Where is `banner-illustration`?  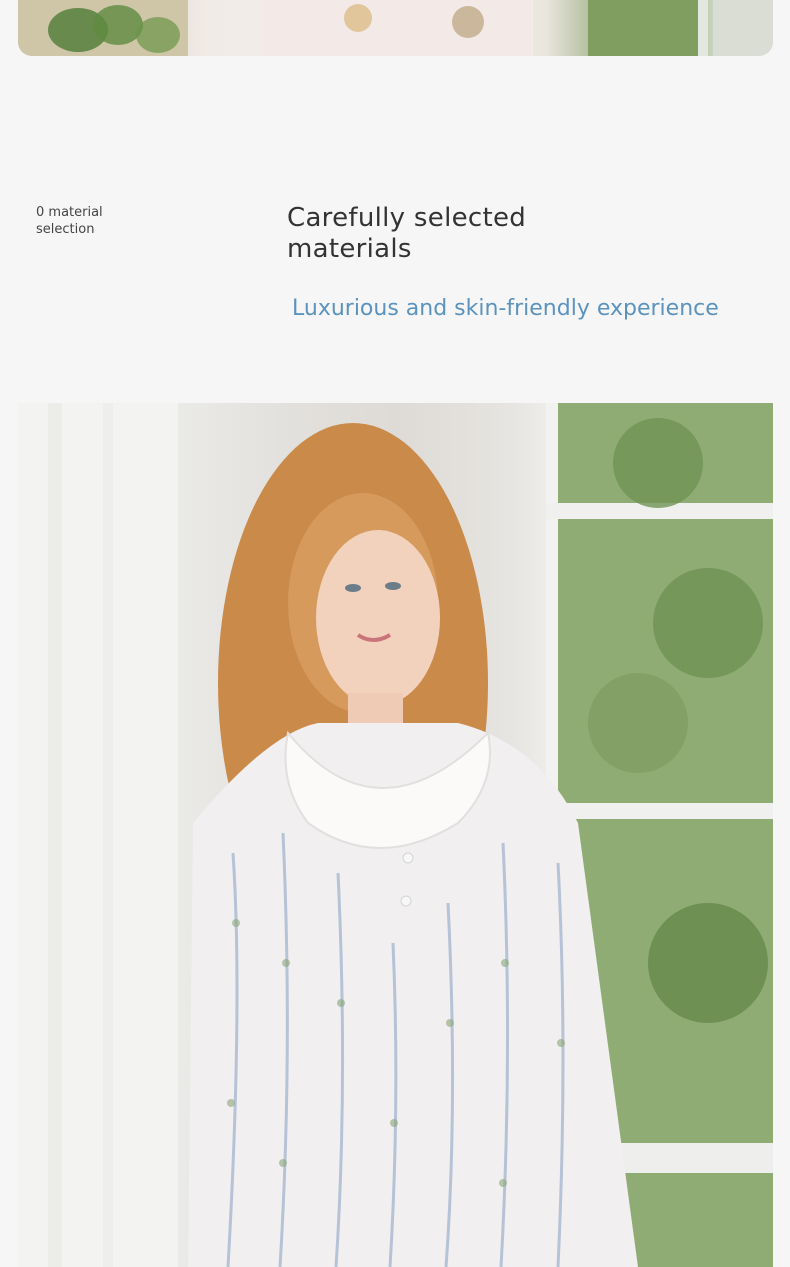
banner-illustration is located at coordinates (395, 28).